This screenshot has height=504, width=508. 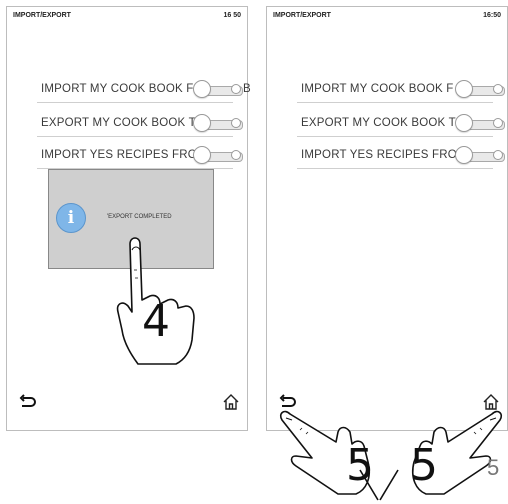 What do you see at coordinates (360, 465) in the screenshot?
I see `step-number-5-left: 5` at bounding box center [360, 465].